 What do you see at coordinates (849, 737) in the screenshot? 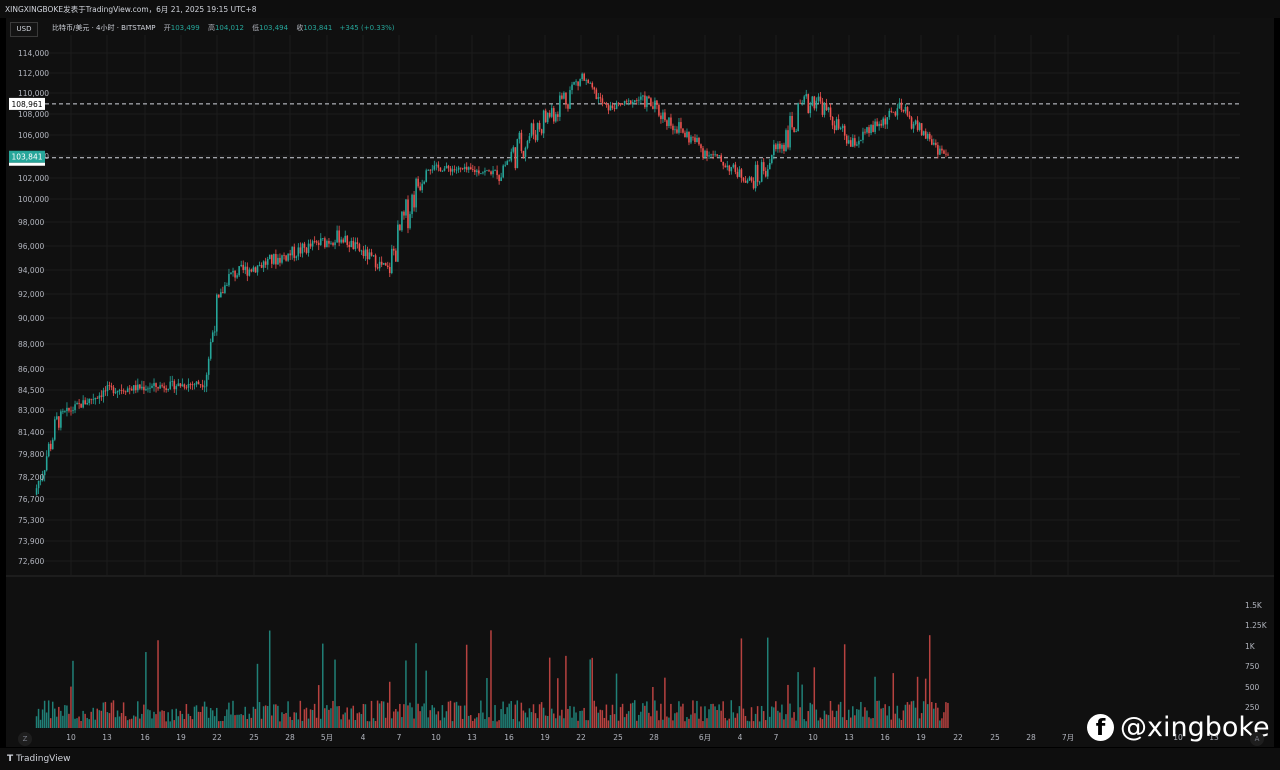
I see `date-tick-label: 13` at bounding box center [849, 737].